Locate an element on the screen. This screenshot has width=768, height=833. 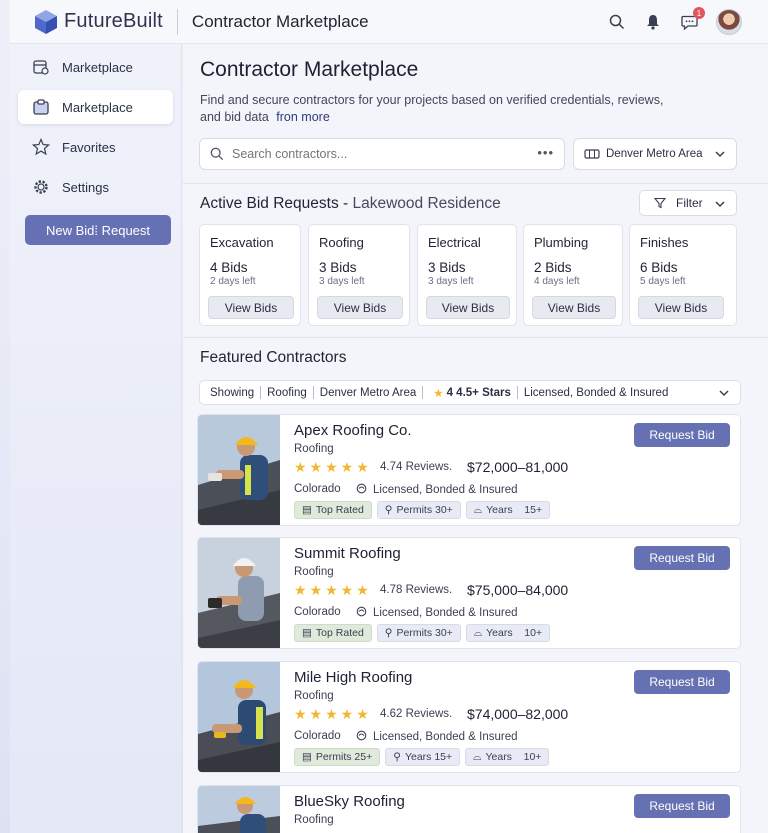
bid-card-excavation: Excavation 4 Bids 2 days left View Bids is located at coordinates (250, 275).